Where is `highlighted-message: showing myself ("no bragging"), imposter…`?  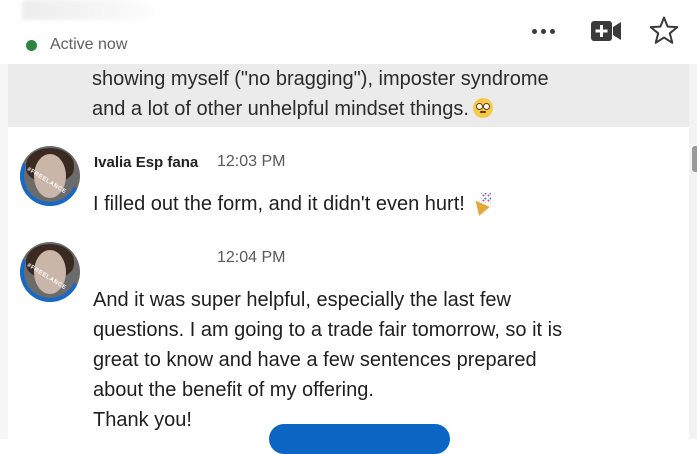 highlighted-message: showing myself ("no bragging"), imposter… is located at coordinates (348, 95).